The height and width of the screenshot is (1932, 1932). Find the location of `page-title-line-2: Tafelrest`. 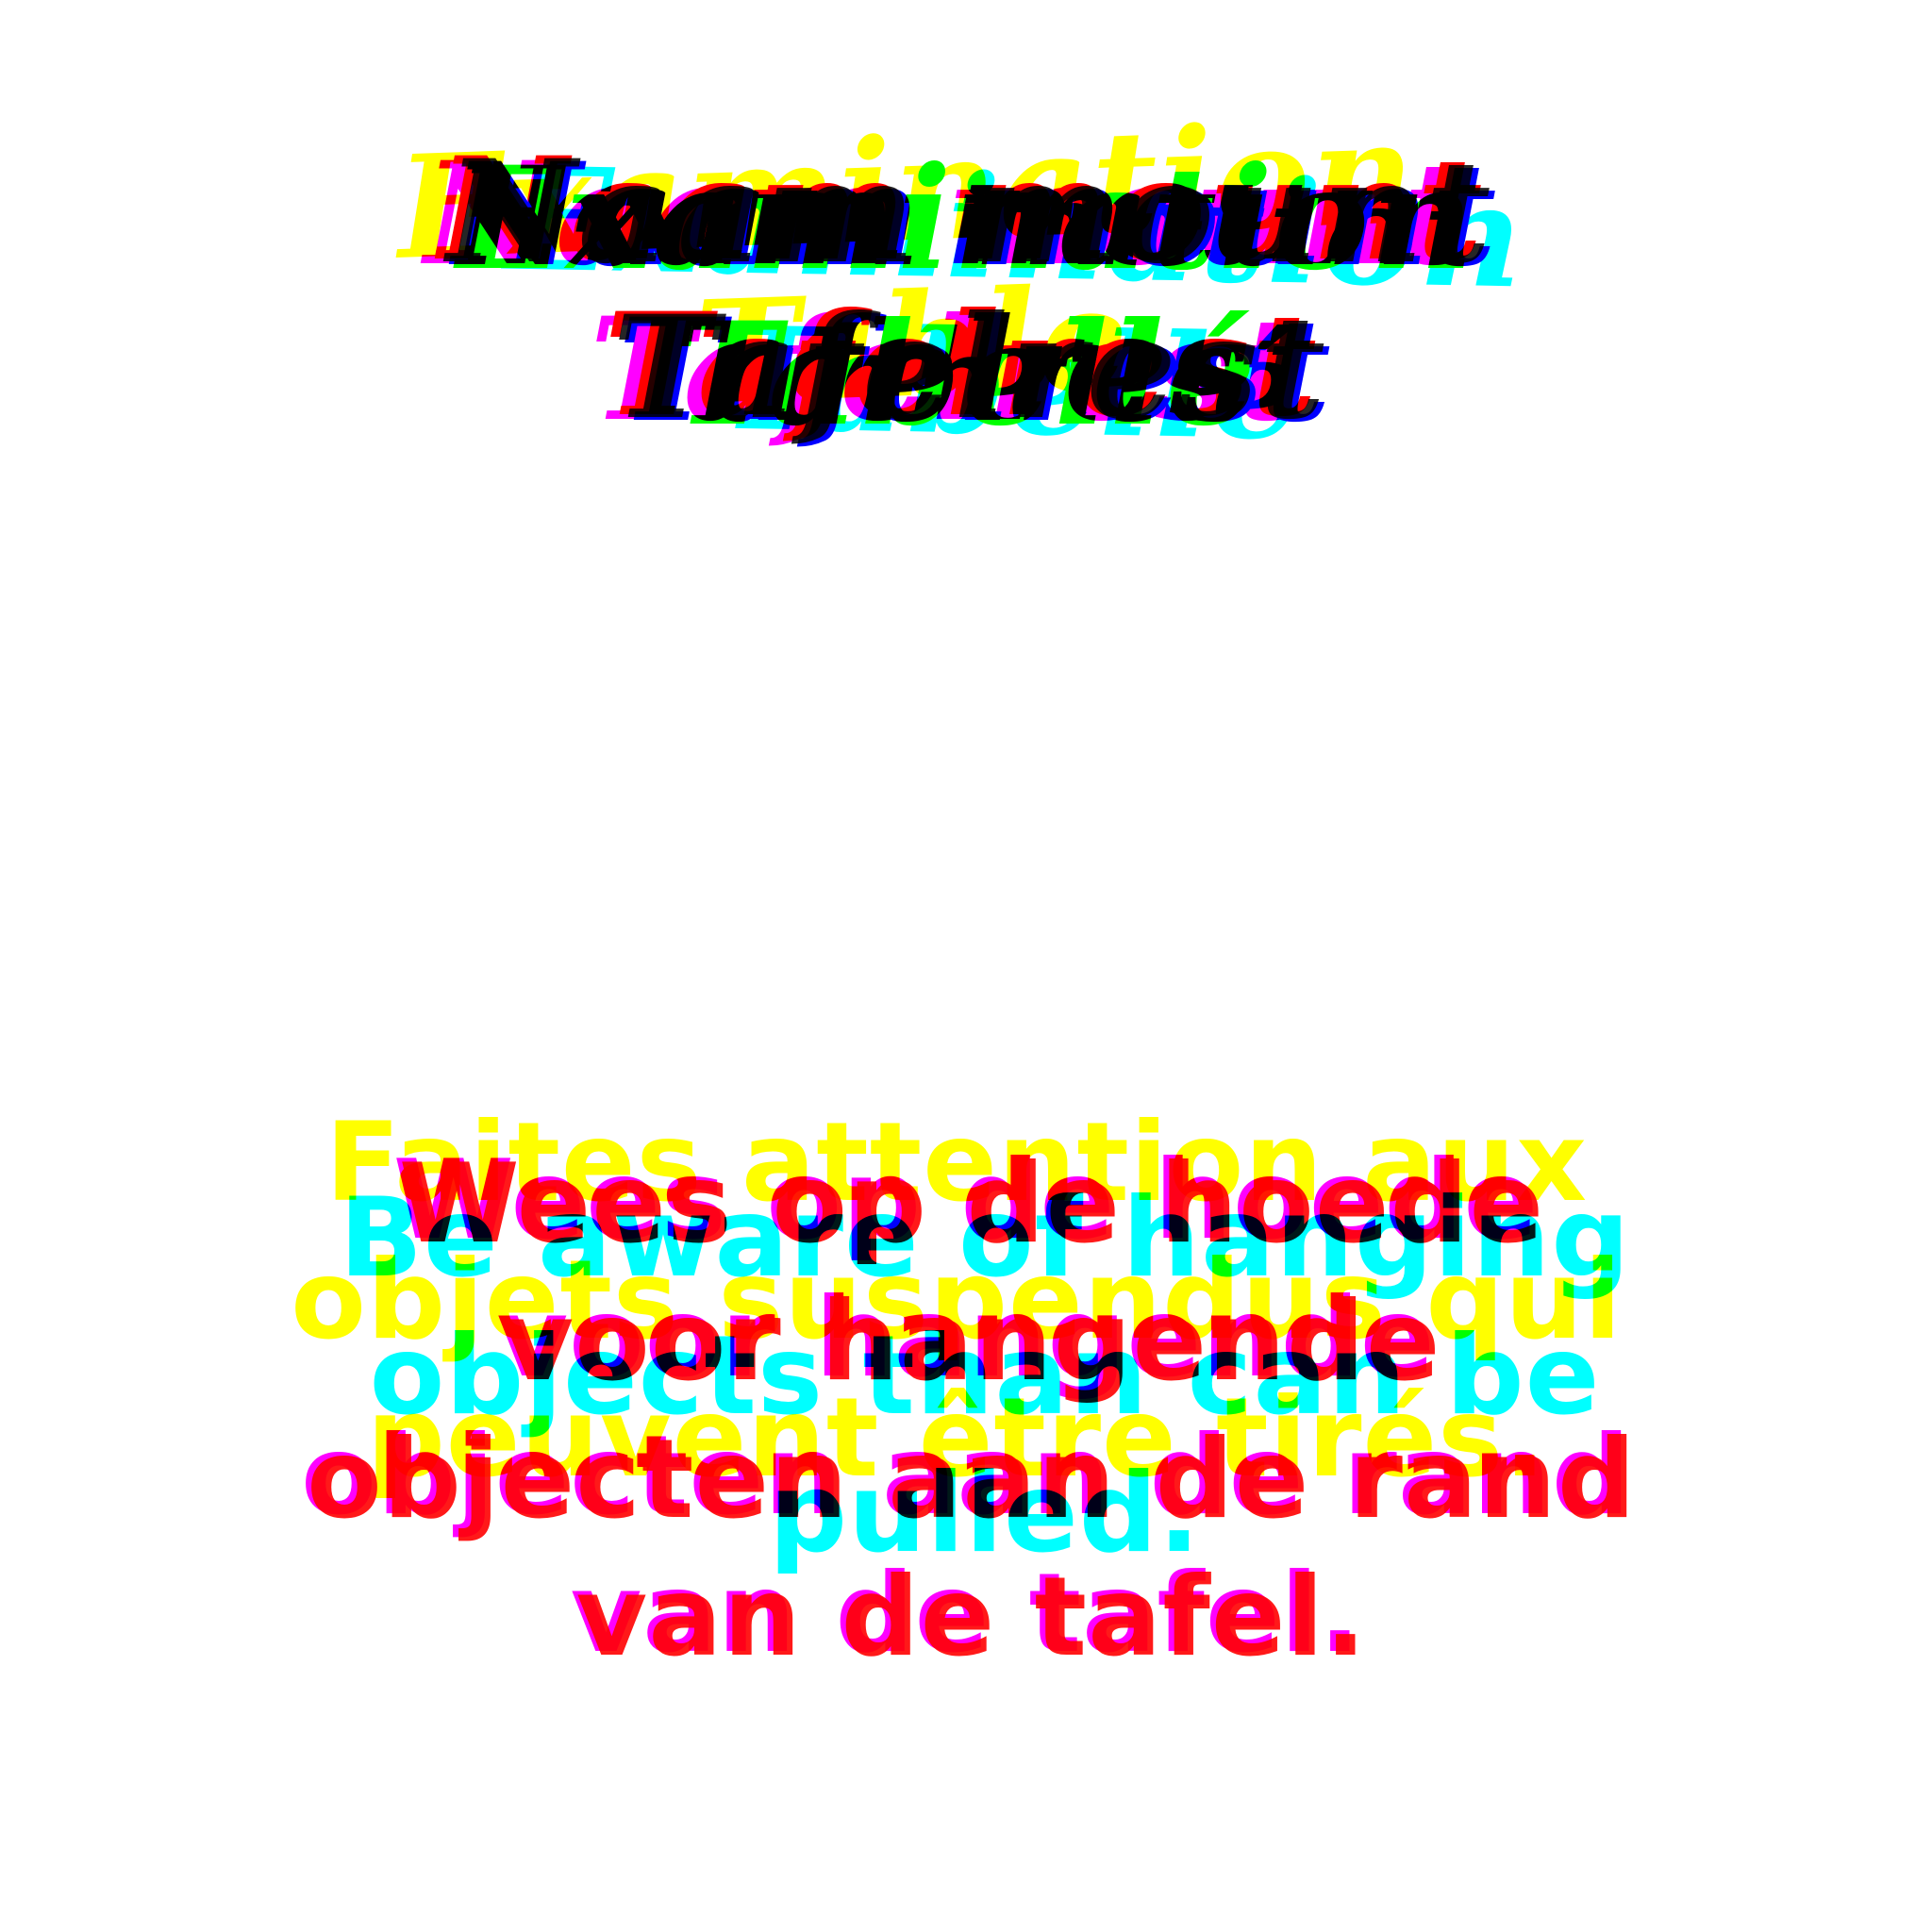

page-title-line-2: Tafelrest is located at coordinates (969, 368).